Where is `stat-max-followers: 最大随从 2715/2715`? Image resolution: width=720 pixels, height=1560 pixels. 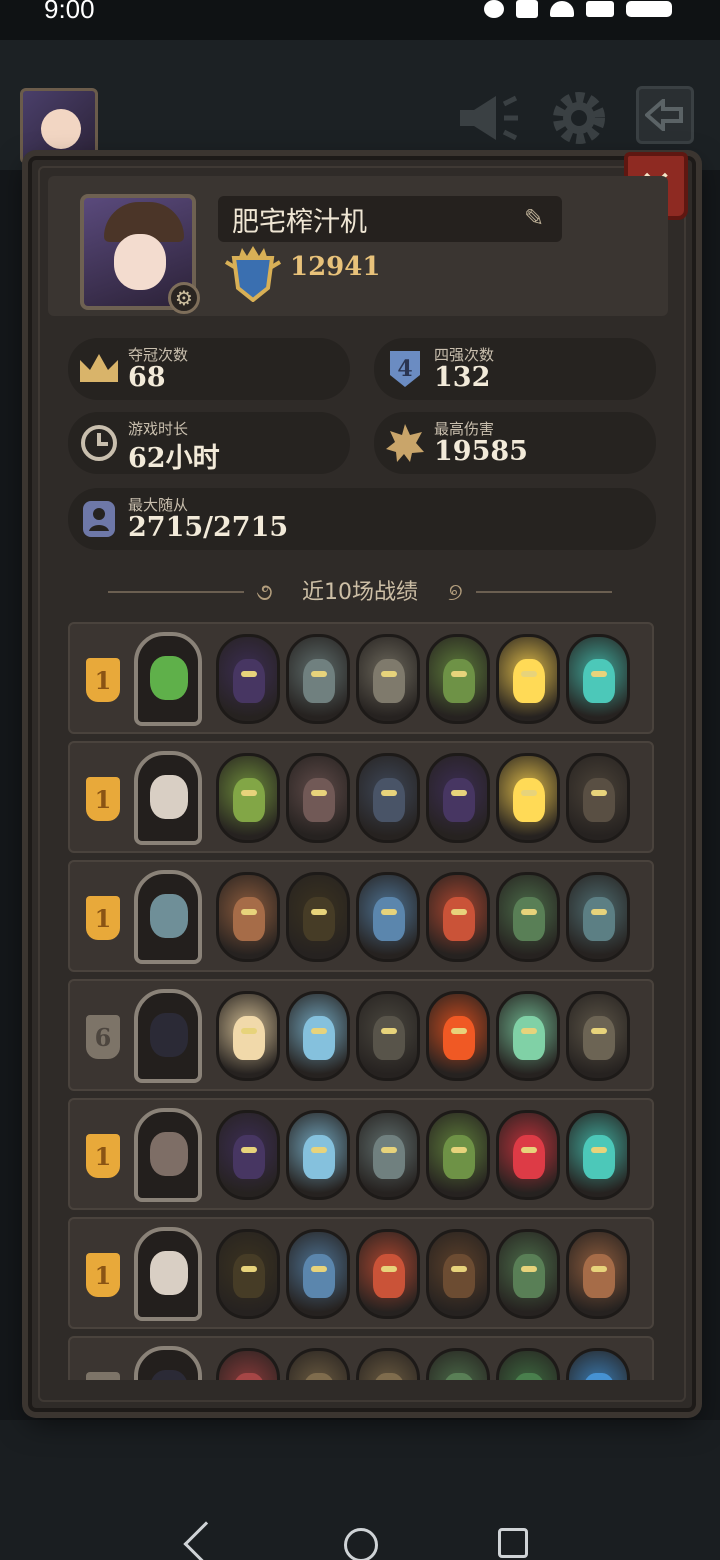 stat-max-followers: 最大随从 2715/2715 is located at coordinates (362, 519).